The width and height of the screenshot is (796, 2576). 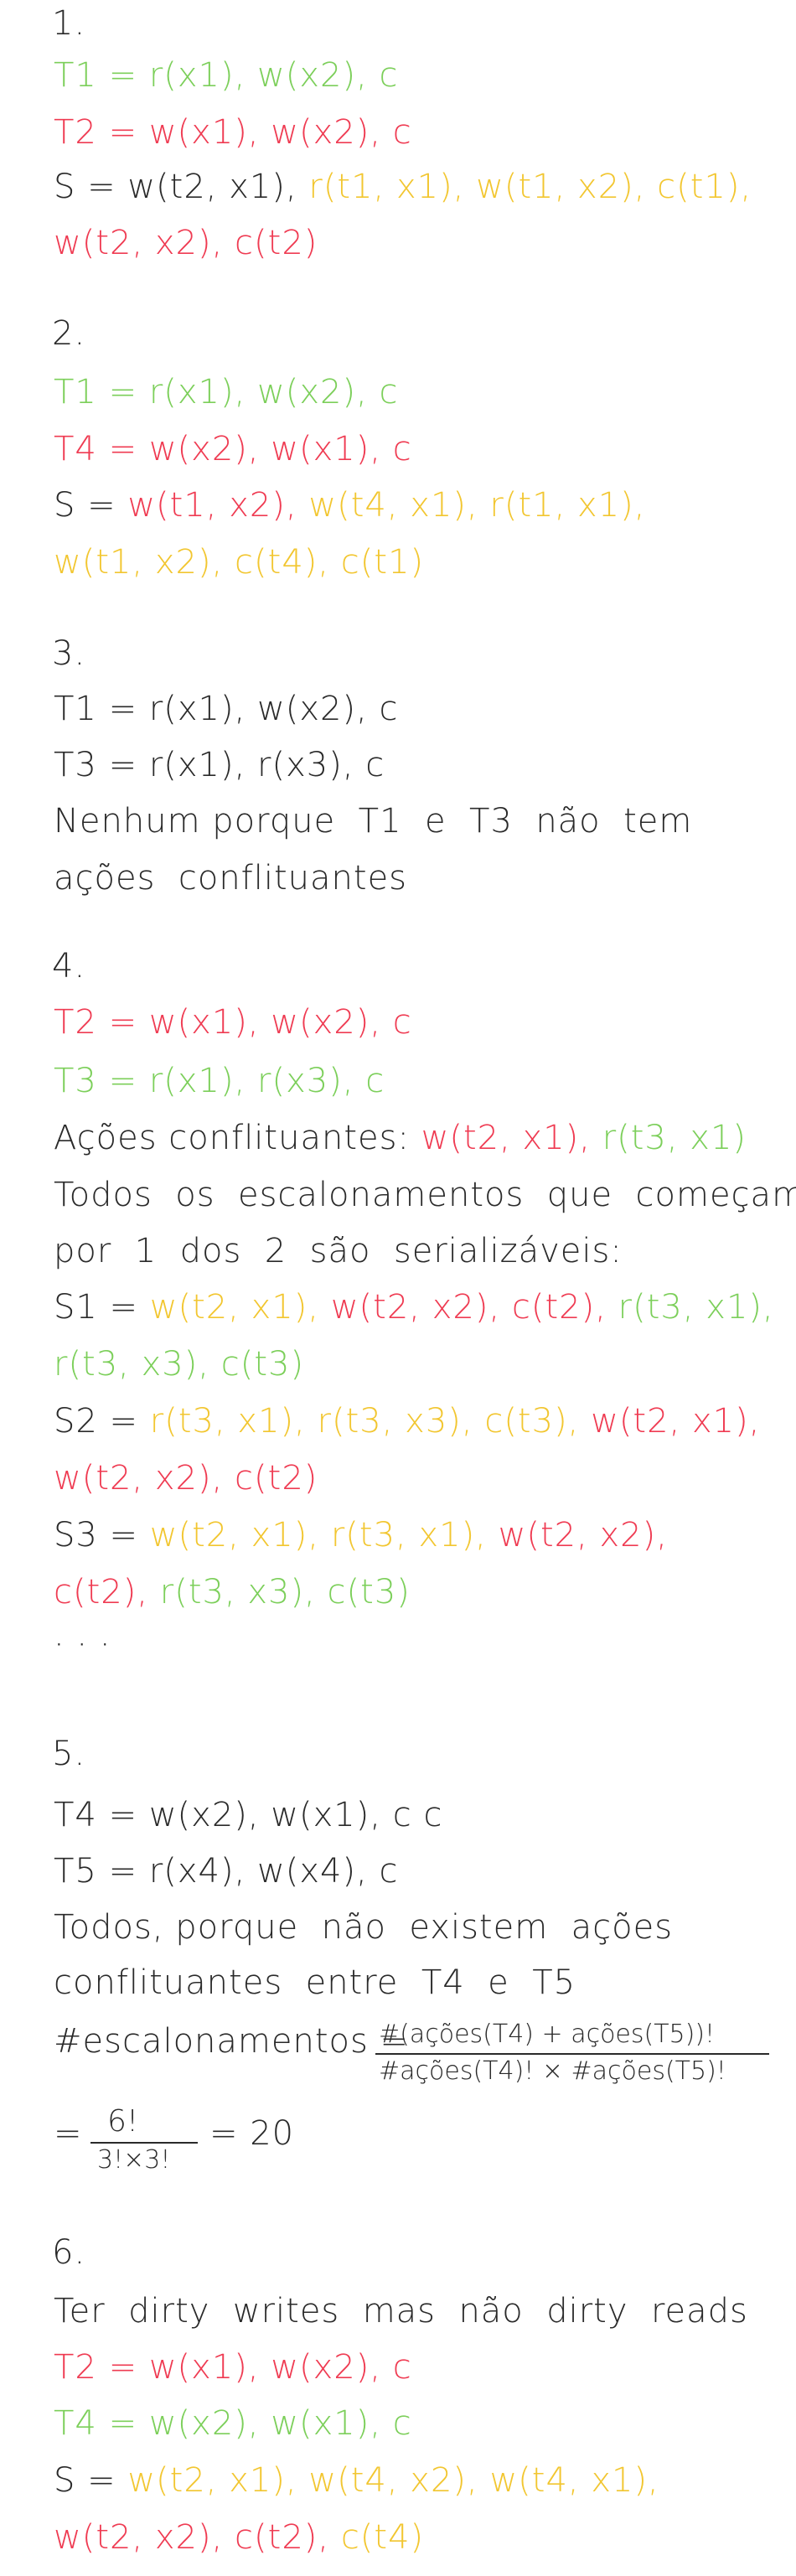 I want to click on q5-result: = 20, so click(x=252, y=2133).